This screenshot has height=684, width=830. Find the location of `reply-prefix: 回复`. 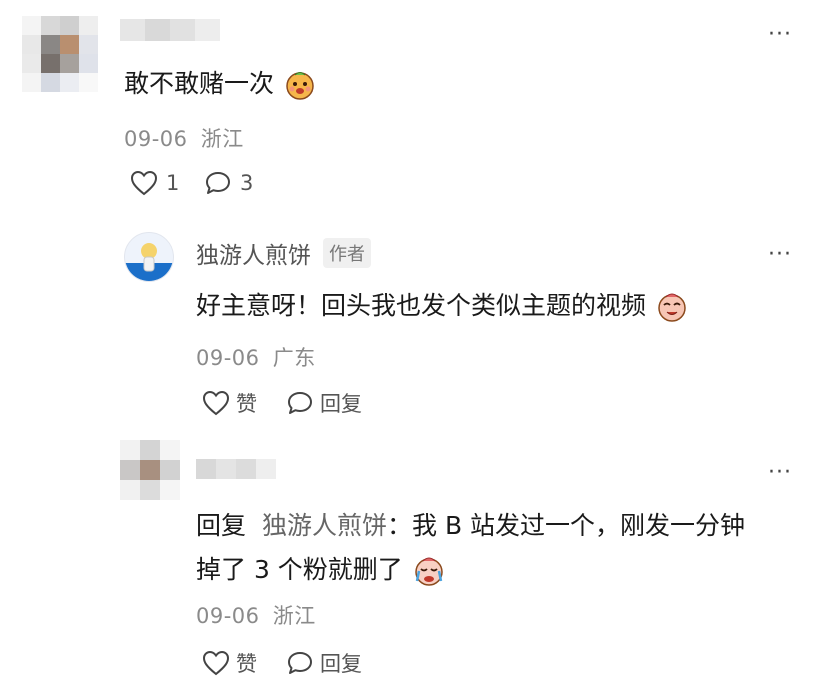

reply-prefix: 回复 is located at coordinates (221, 525).